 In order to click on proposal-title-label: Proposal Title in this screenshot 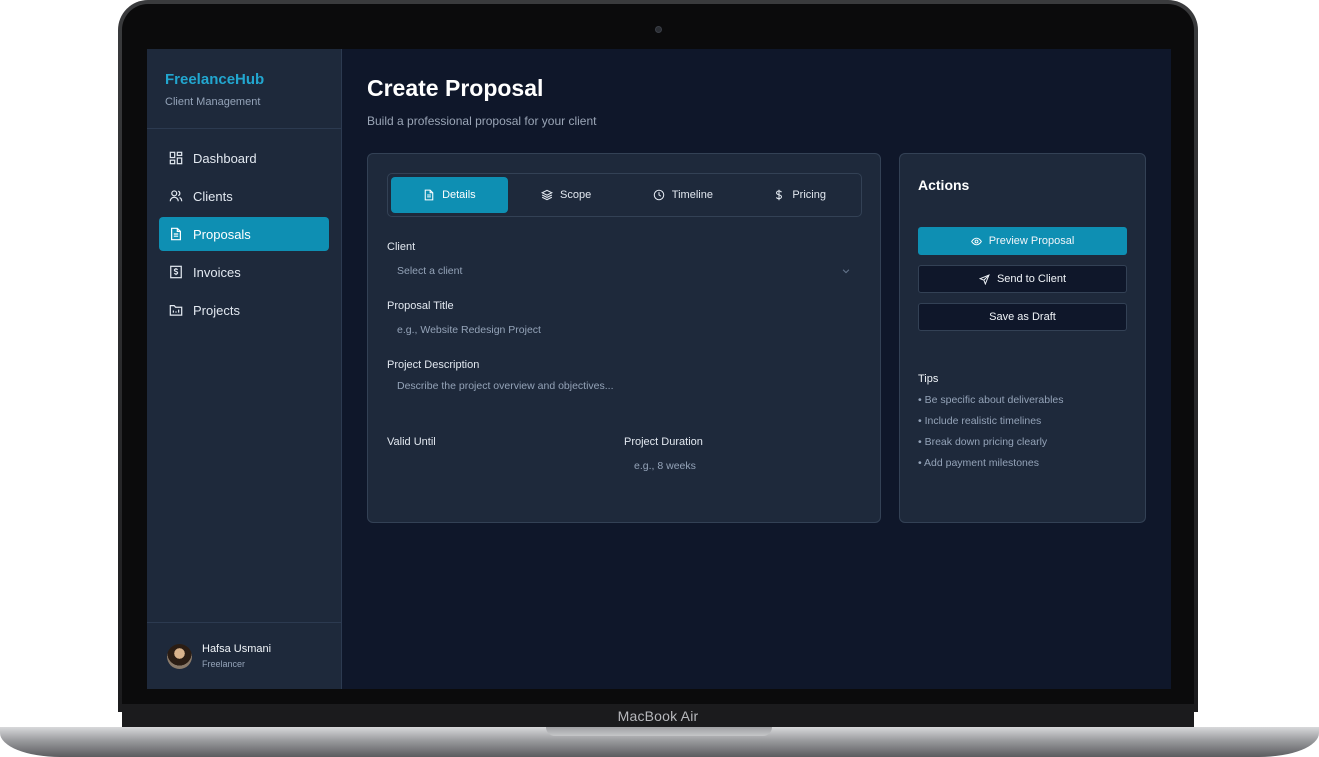, I will do `click(420, 306)`.